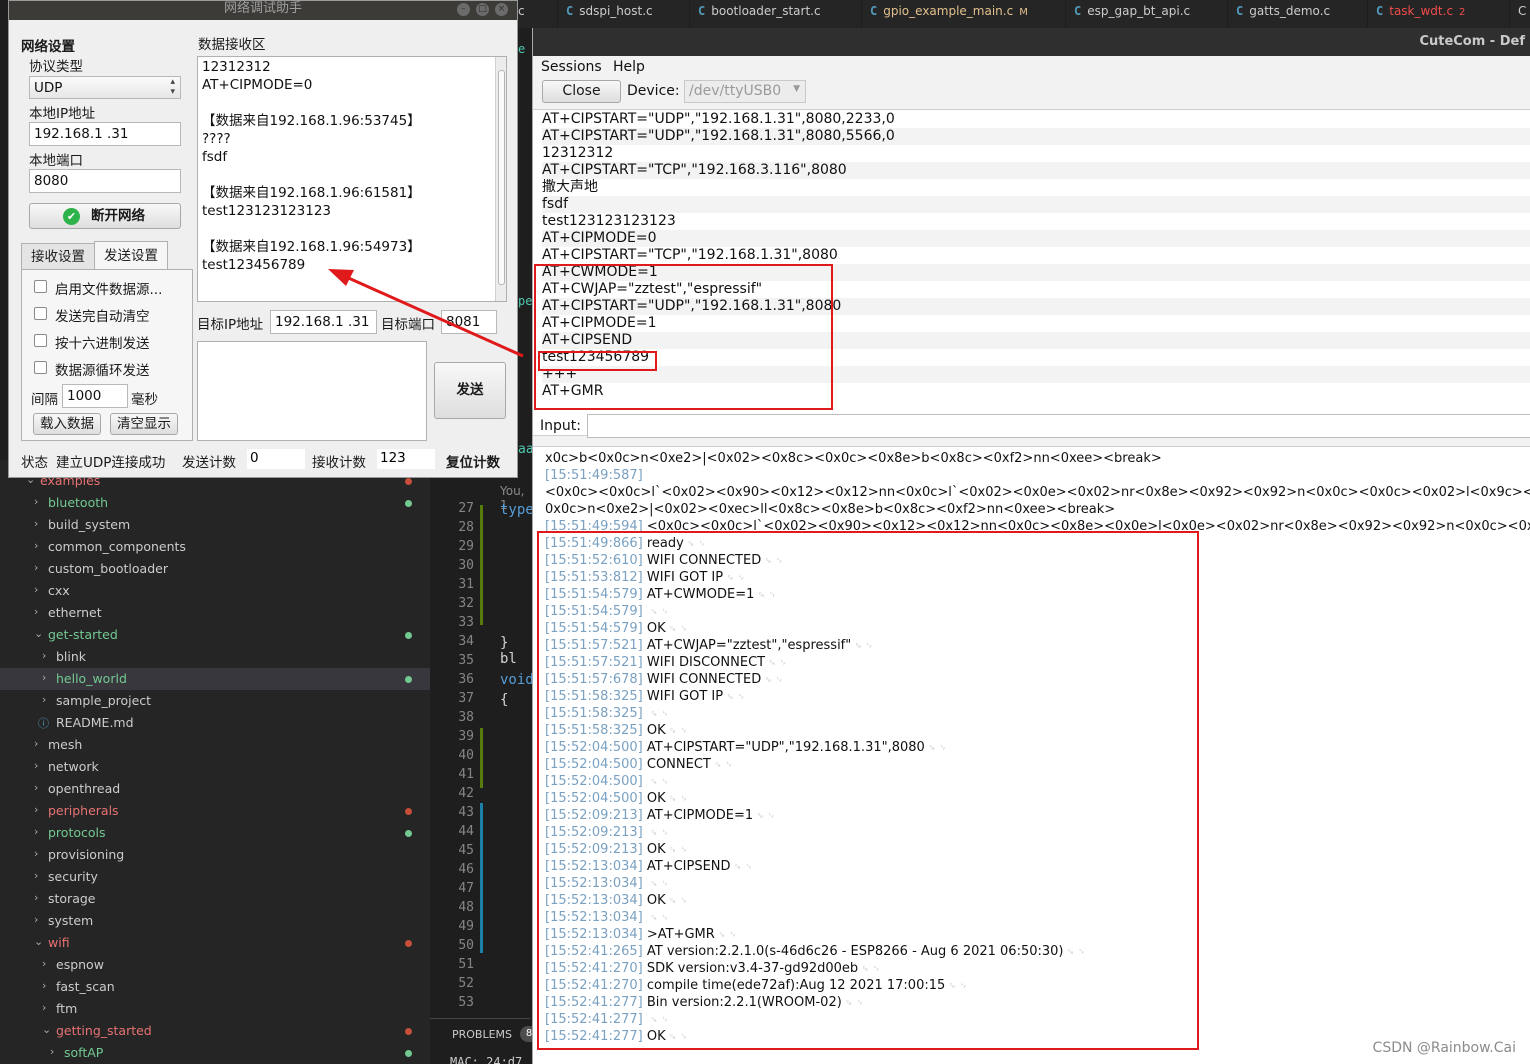  I want to click on explorer-item: › cxx, so click(215, 591).